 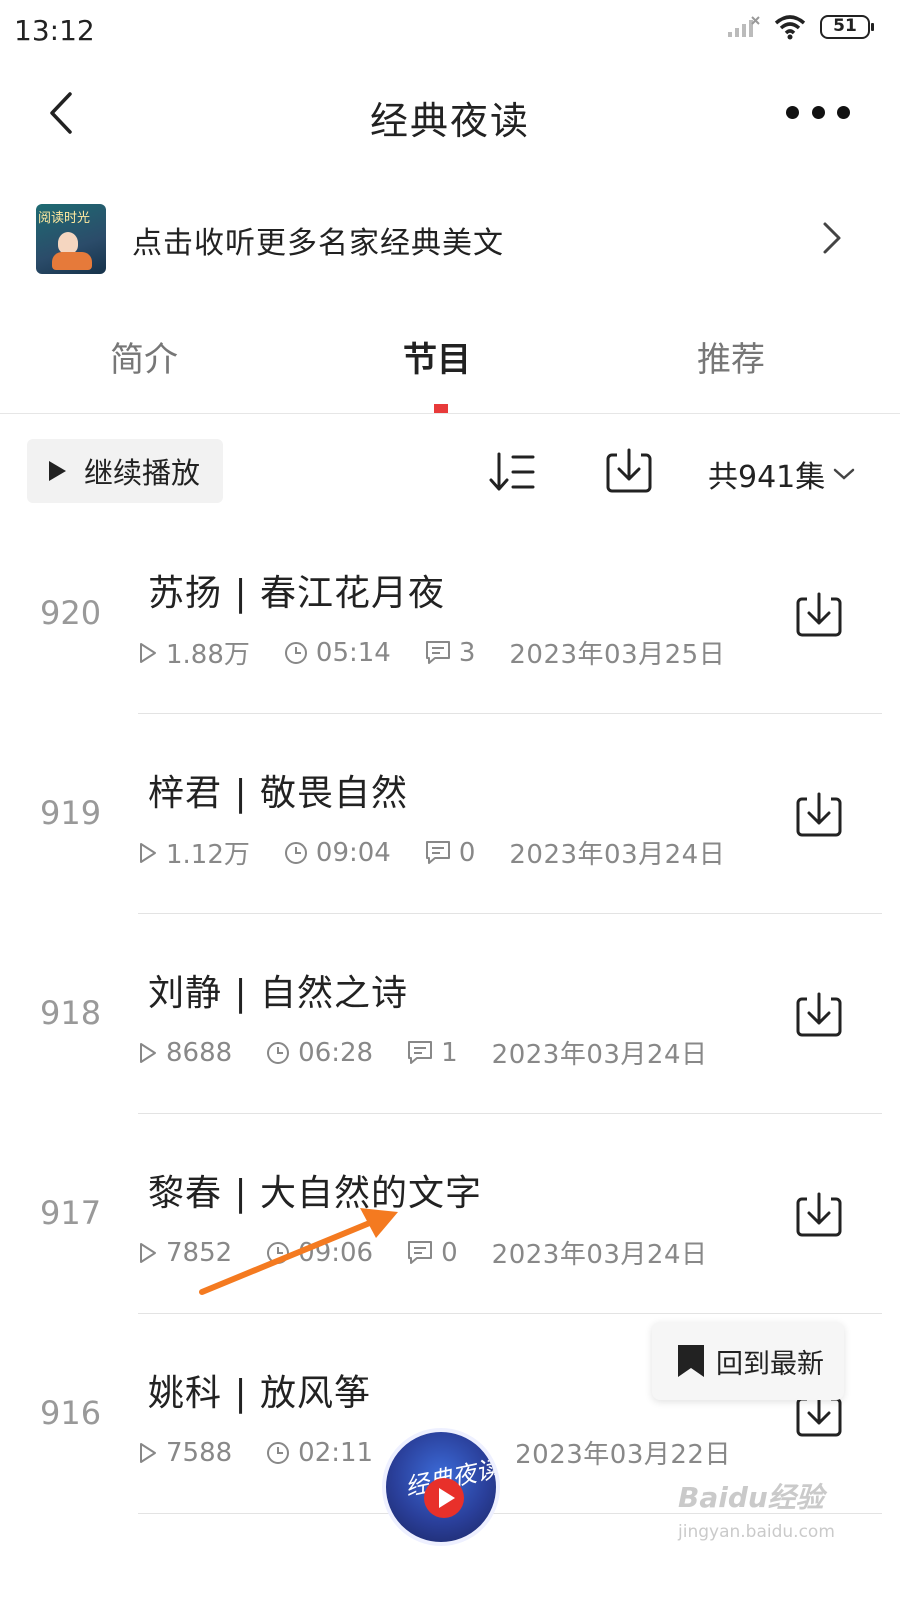 I want to click on list-toolbar: 继续播放 共941集, so click(x=450, y=471).